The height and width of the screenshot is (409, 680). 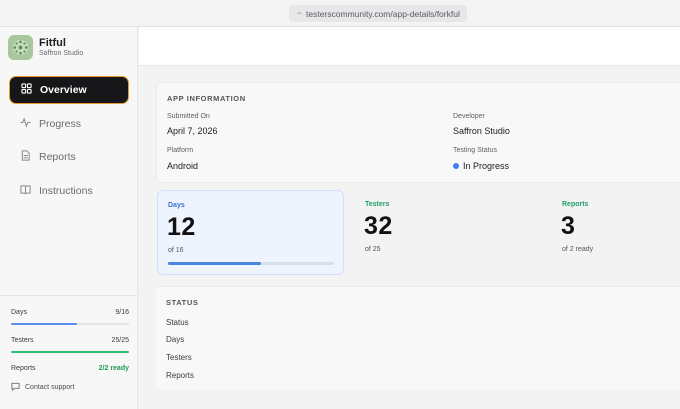 I want to click on contact-support-label: Contact support, so click(x=50, y=387).